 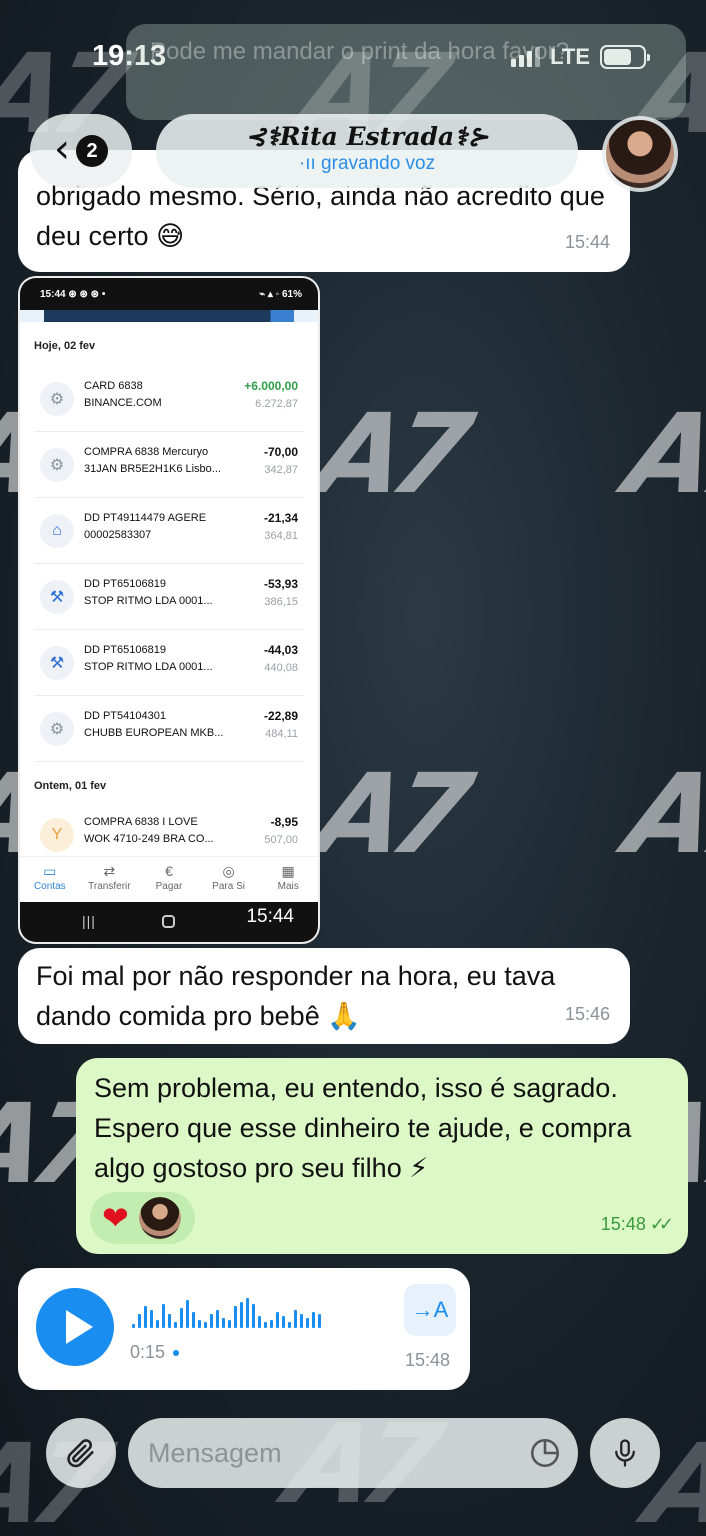 I want to click on transaction-balance: 484,11, so click(x=281, y=734).